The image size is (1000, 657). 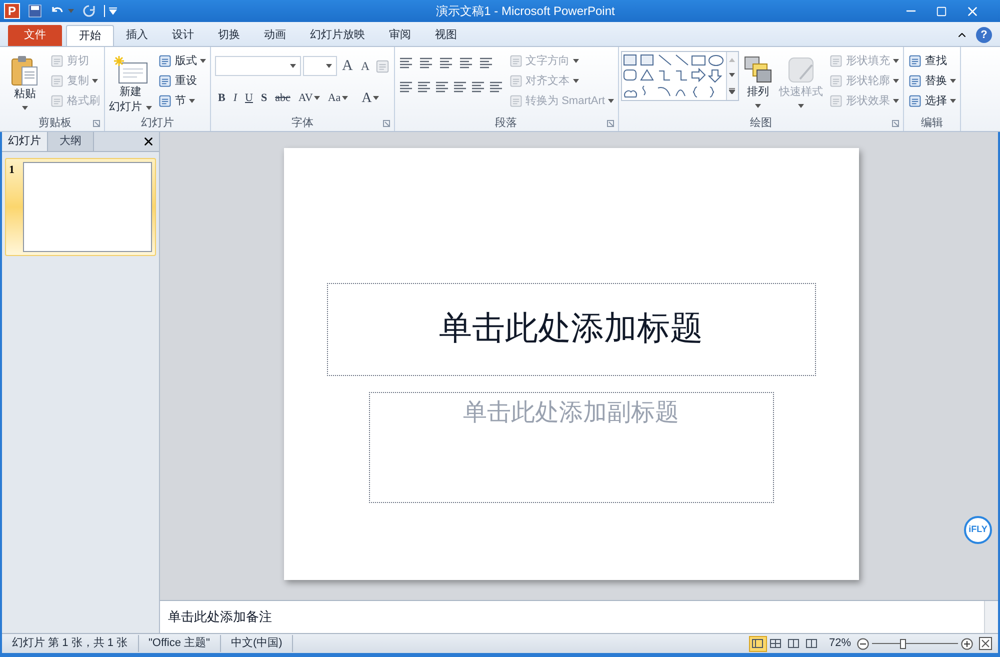 I want to click on increase-indent-icon, so click(x=465, y=63).